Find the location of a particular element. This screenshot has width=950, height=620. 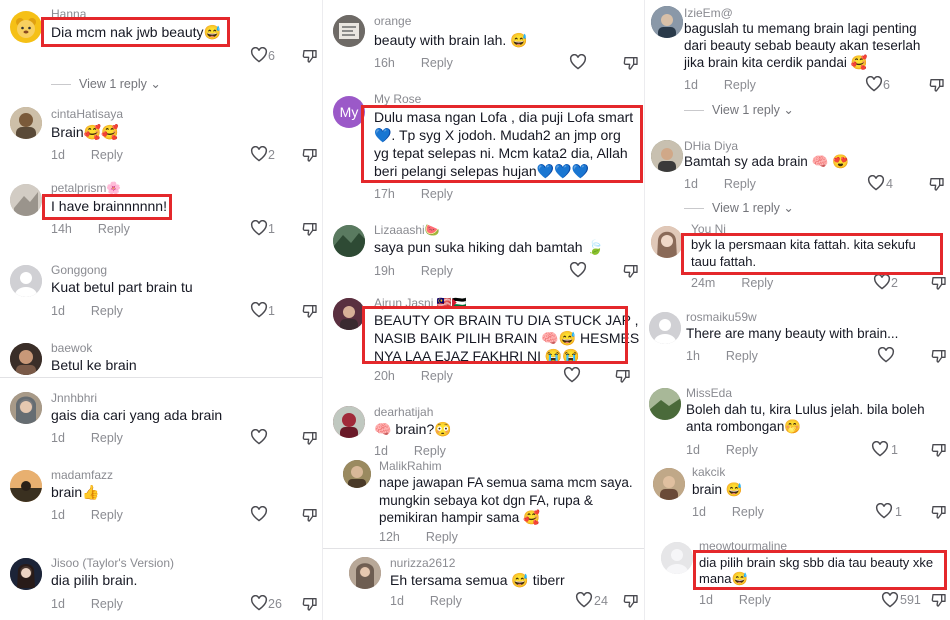

comment-username: madamfazz is located at coordinates (82, 475).